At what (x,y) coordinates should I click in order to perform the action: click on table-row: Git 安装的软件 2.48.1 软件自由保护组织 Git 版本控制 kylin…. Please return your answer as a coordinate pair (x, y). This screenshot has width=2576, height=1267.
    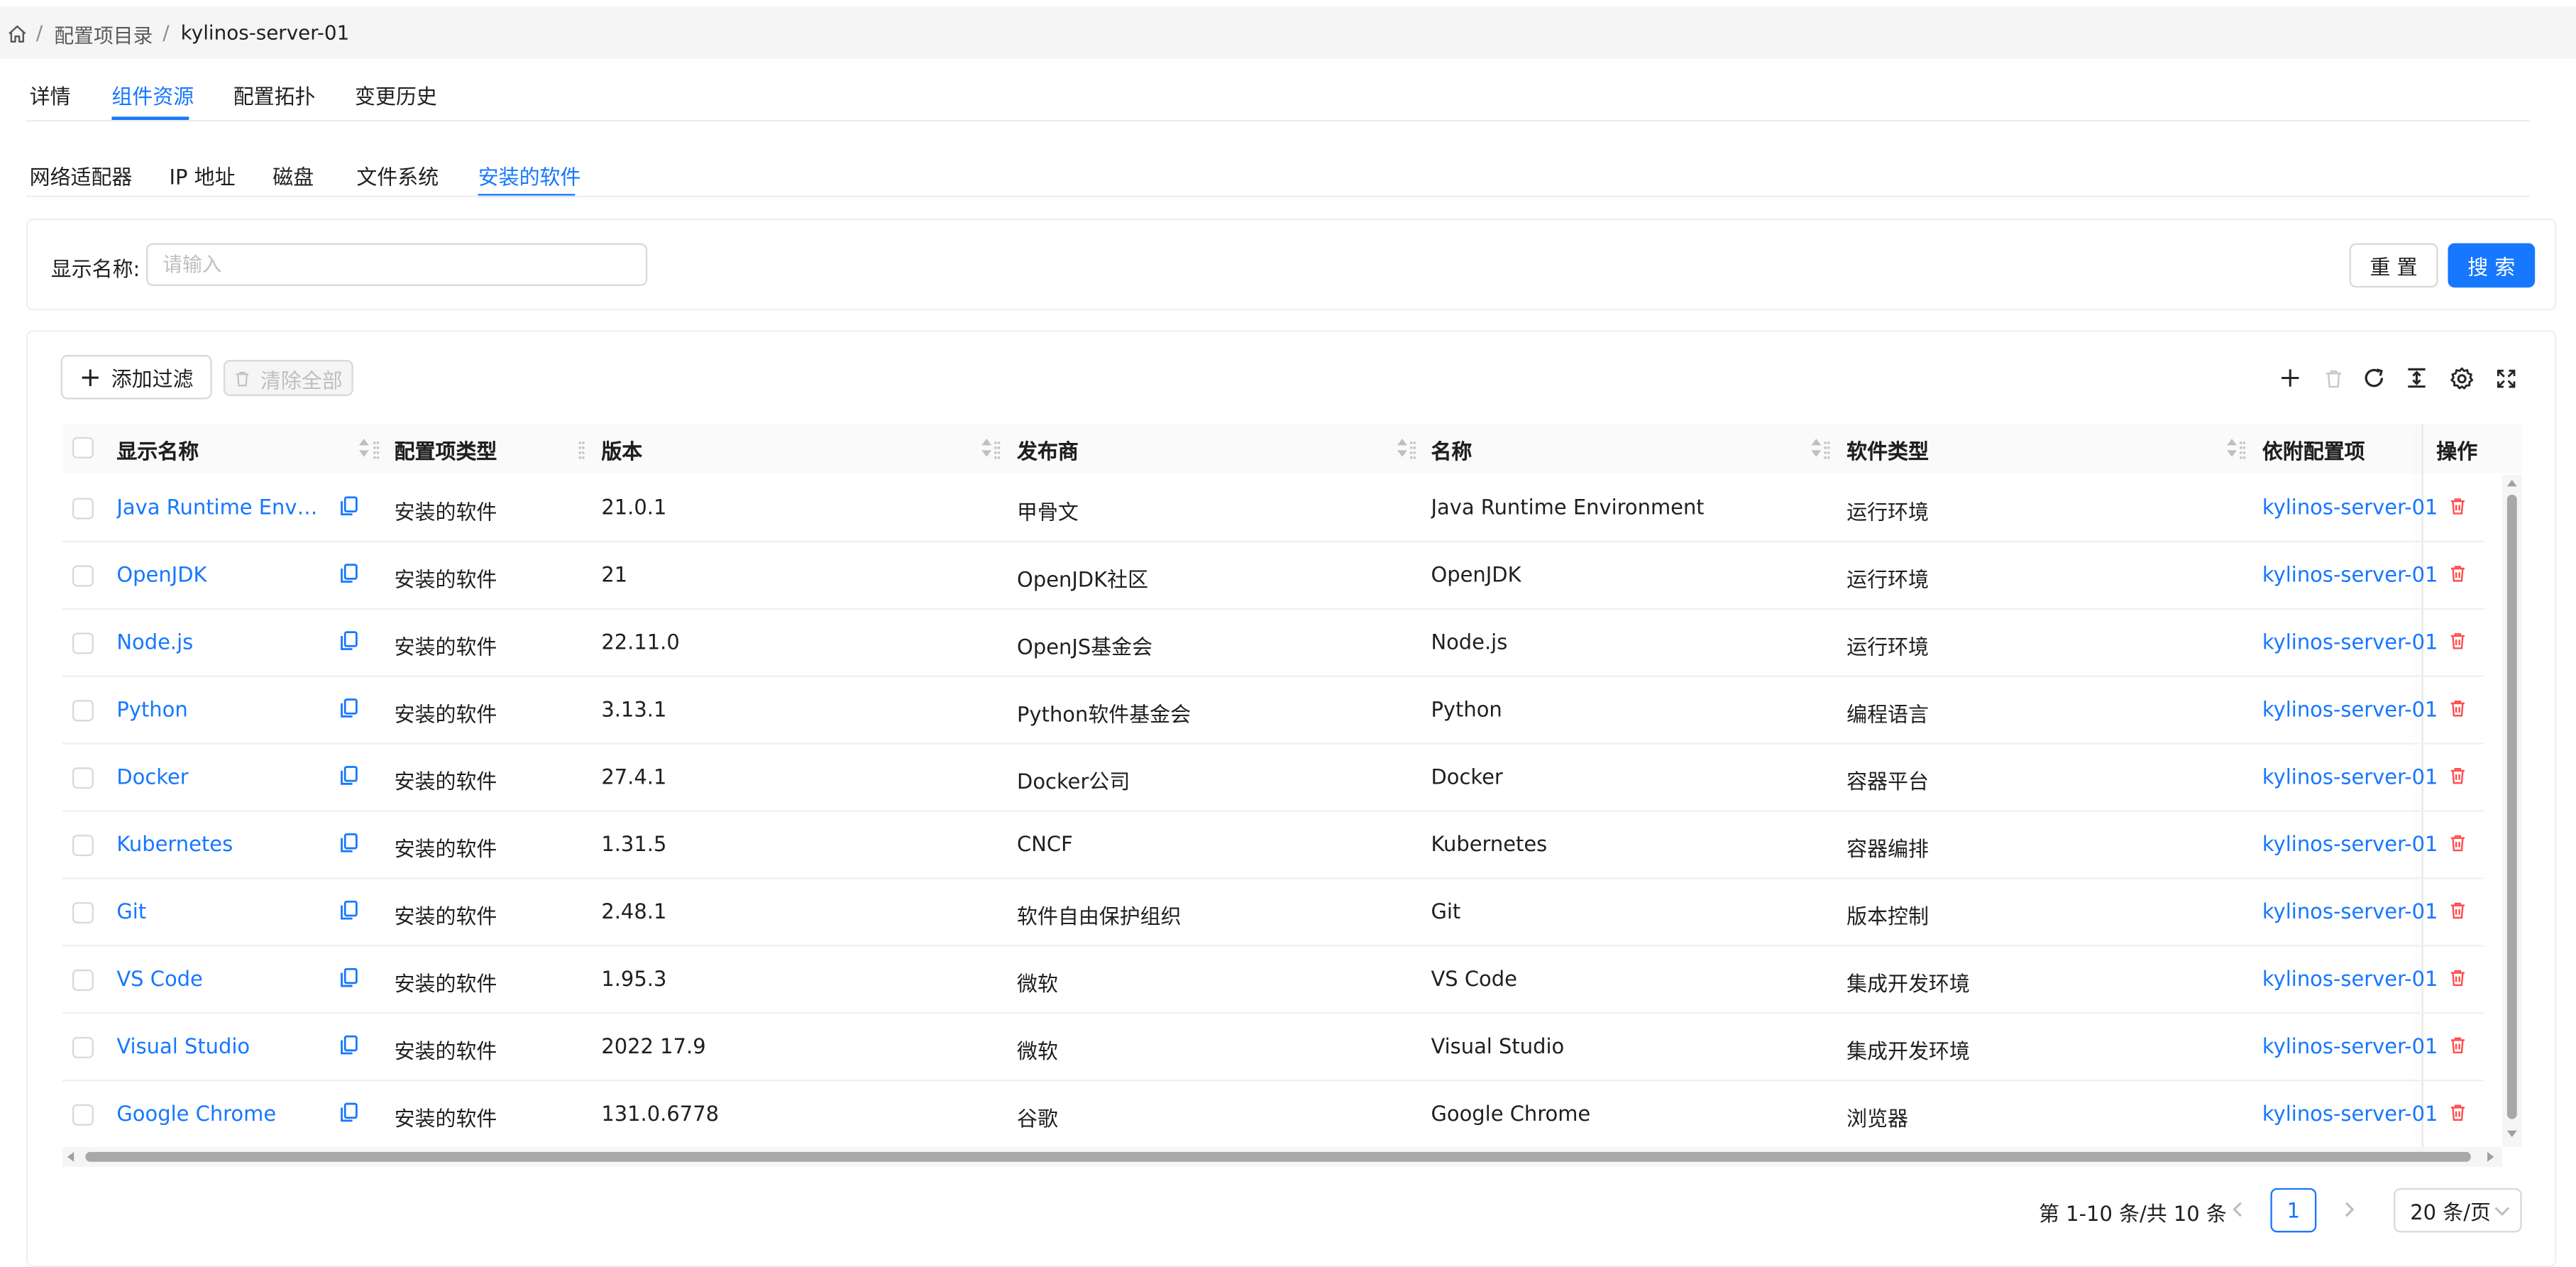
    Looking at the image, I should click on (1288, 913).